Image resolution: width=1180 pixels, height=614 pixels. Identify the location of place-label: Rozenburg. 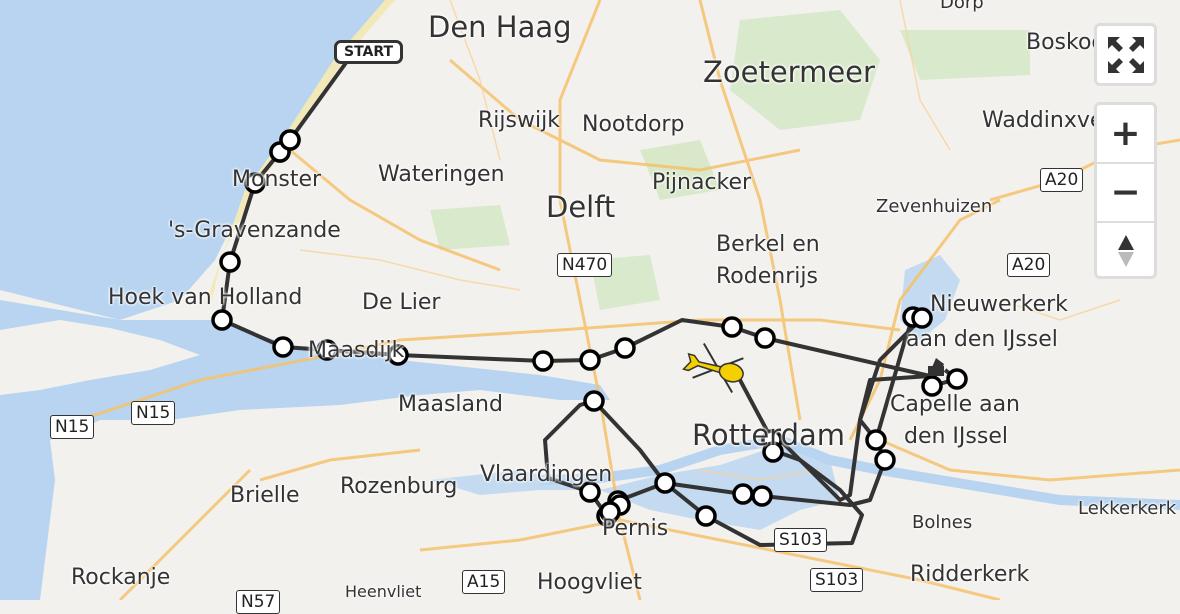
(399, 486).